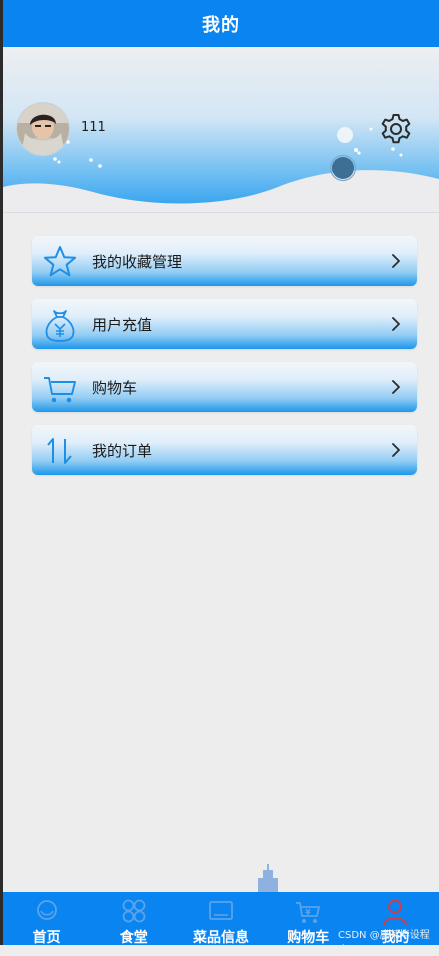 The image size is (439, 956). I want to click on tab-label: 购物车, so click(308, 938).